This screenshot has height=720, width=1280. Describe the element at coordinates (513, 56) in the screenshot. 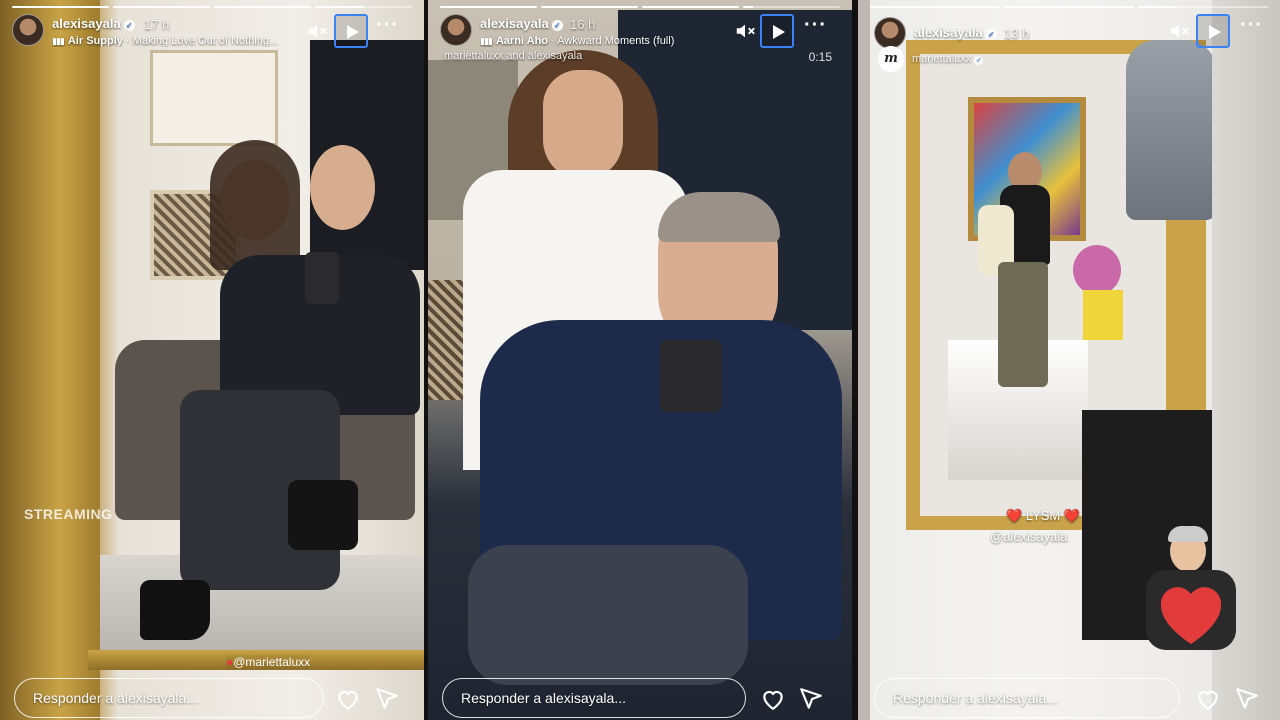

I see `collab-names: mariettaluxx and alexisayala` at that location.